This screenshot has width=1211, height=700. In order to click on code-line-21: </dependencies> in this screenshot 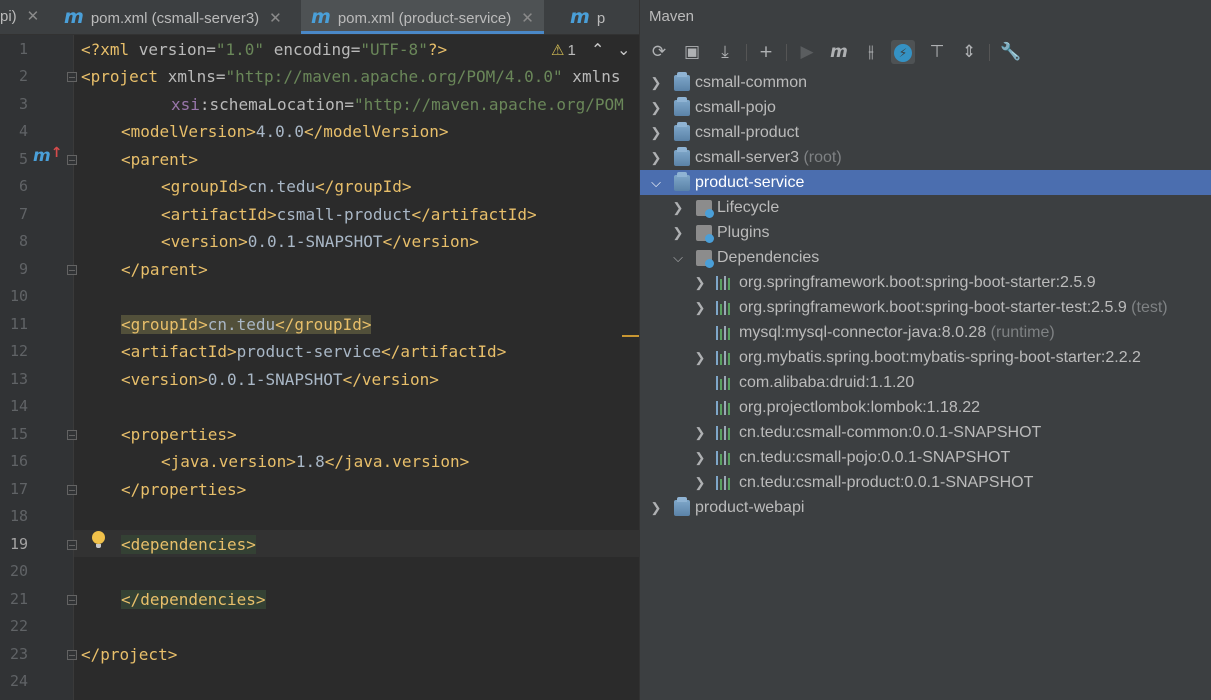, I will do `click(193, 600)`.